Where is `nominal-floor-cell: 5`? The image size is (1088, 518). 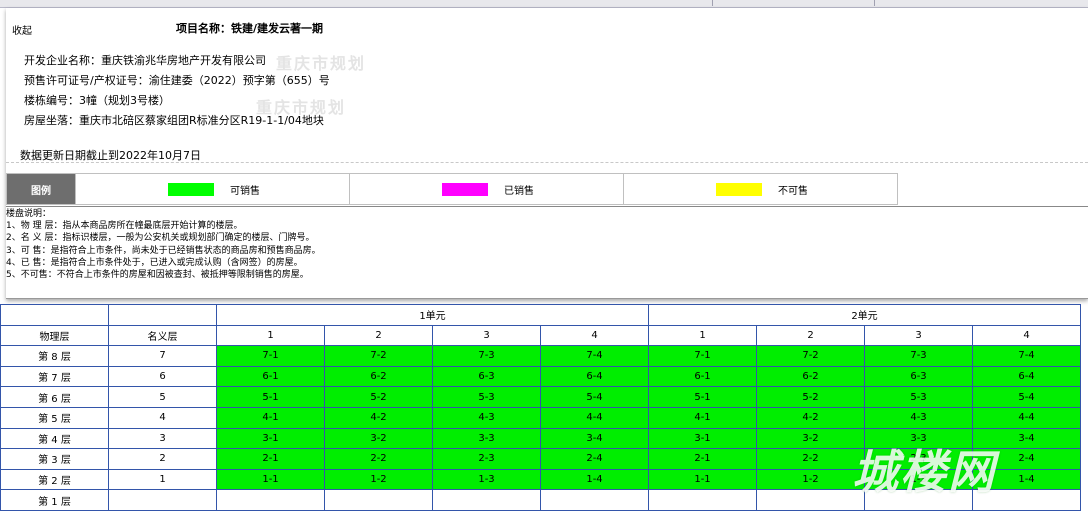 nominal-floor-cell: 5 is located at coordinates (162, 397).